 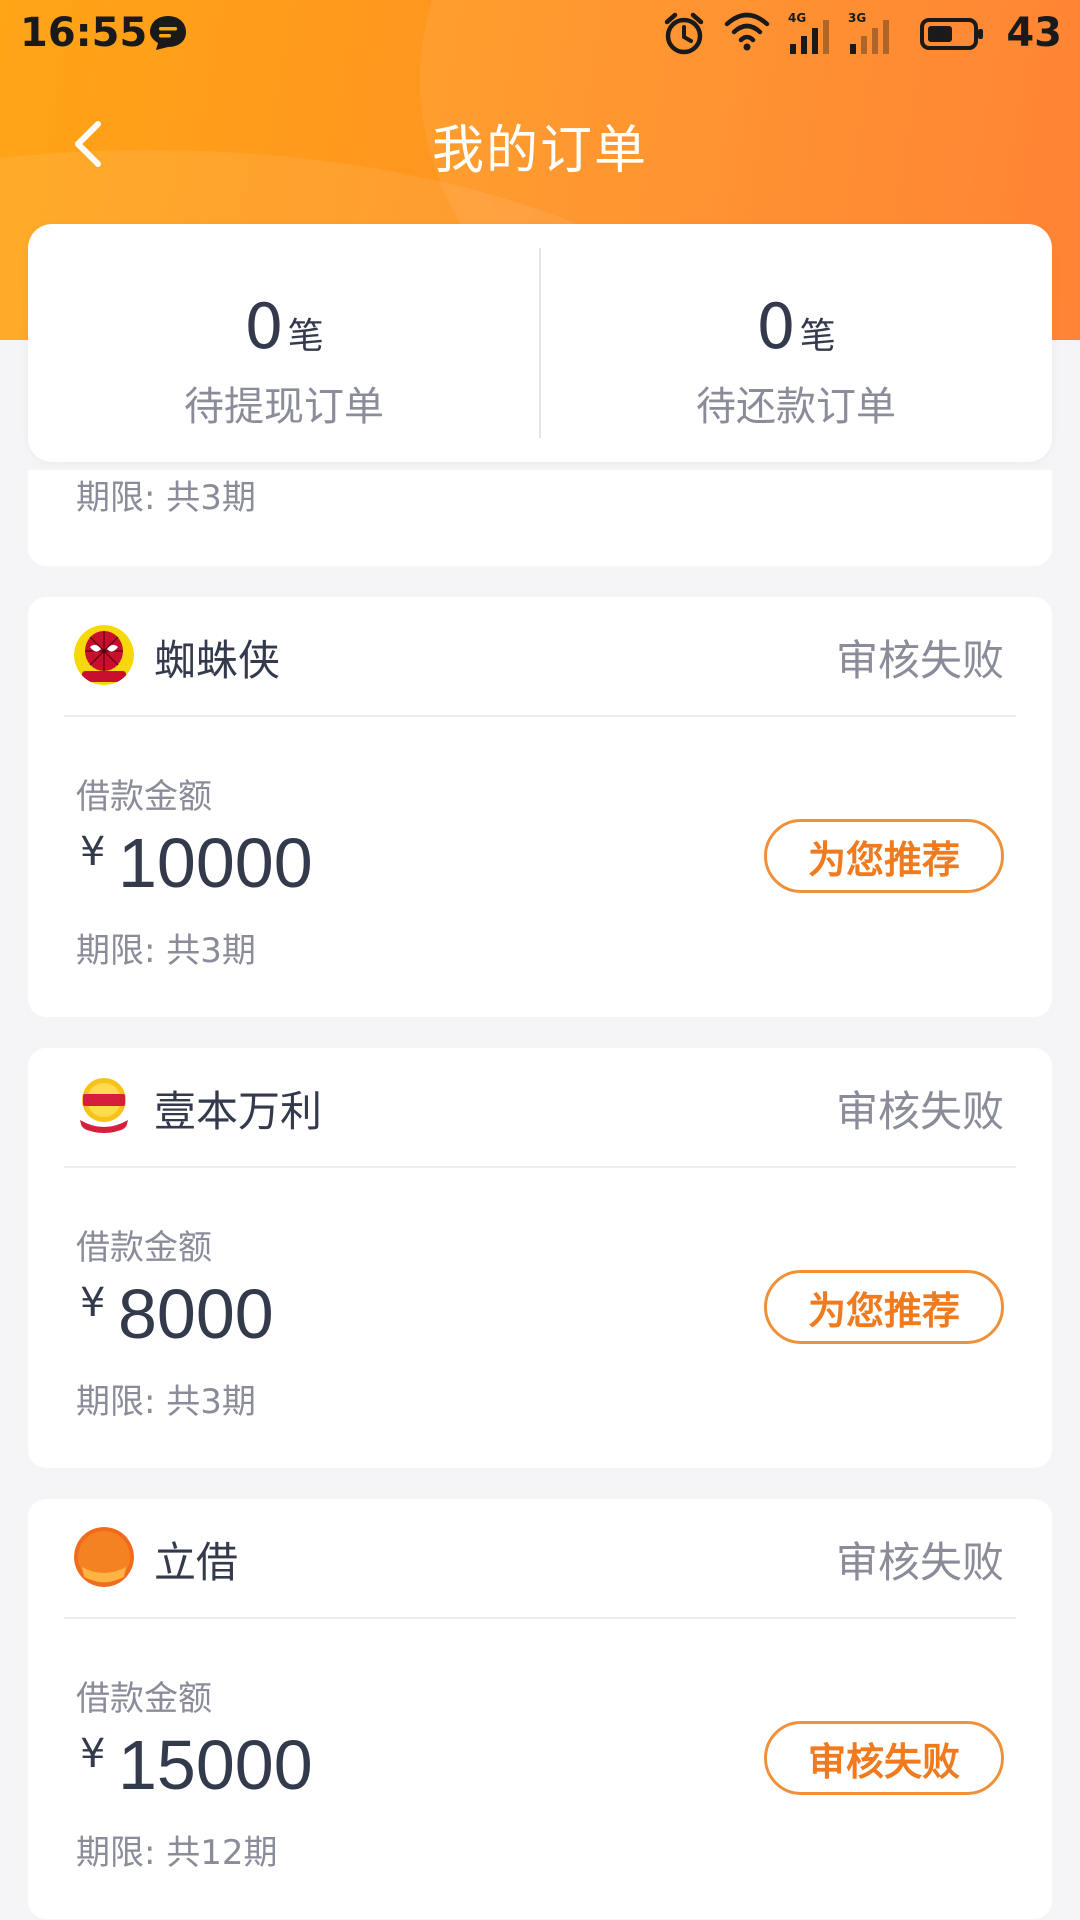 What do you see at coordinates (796, 407) in the screenshot?
I see `pending-repay-label: 待还款订单` at bounding box center [796, 407].